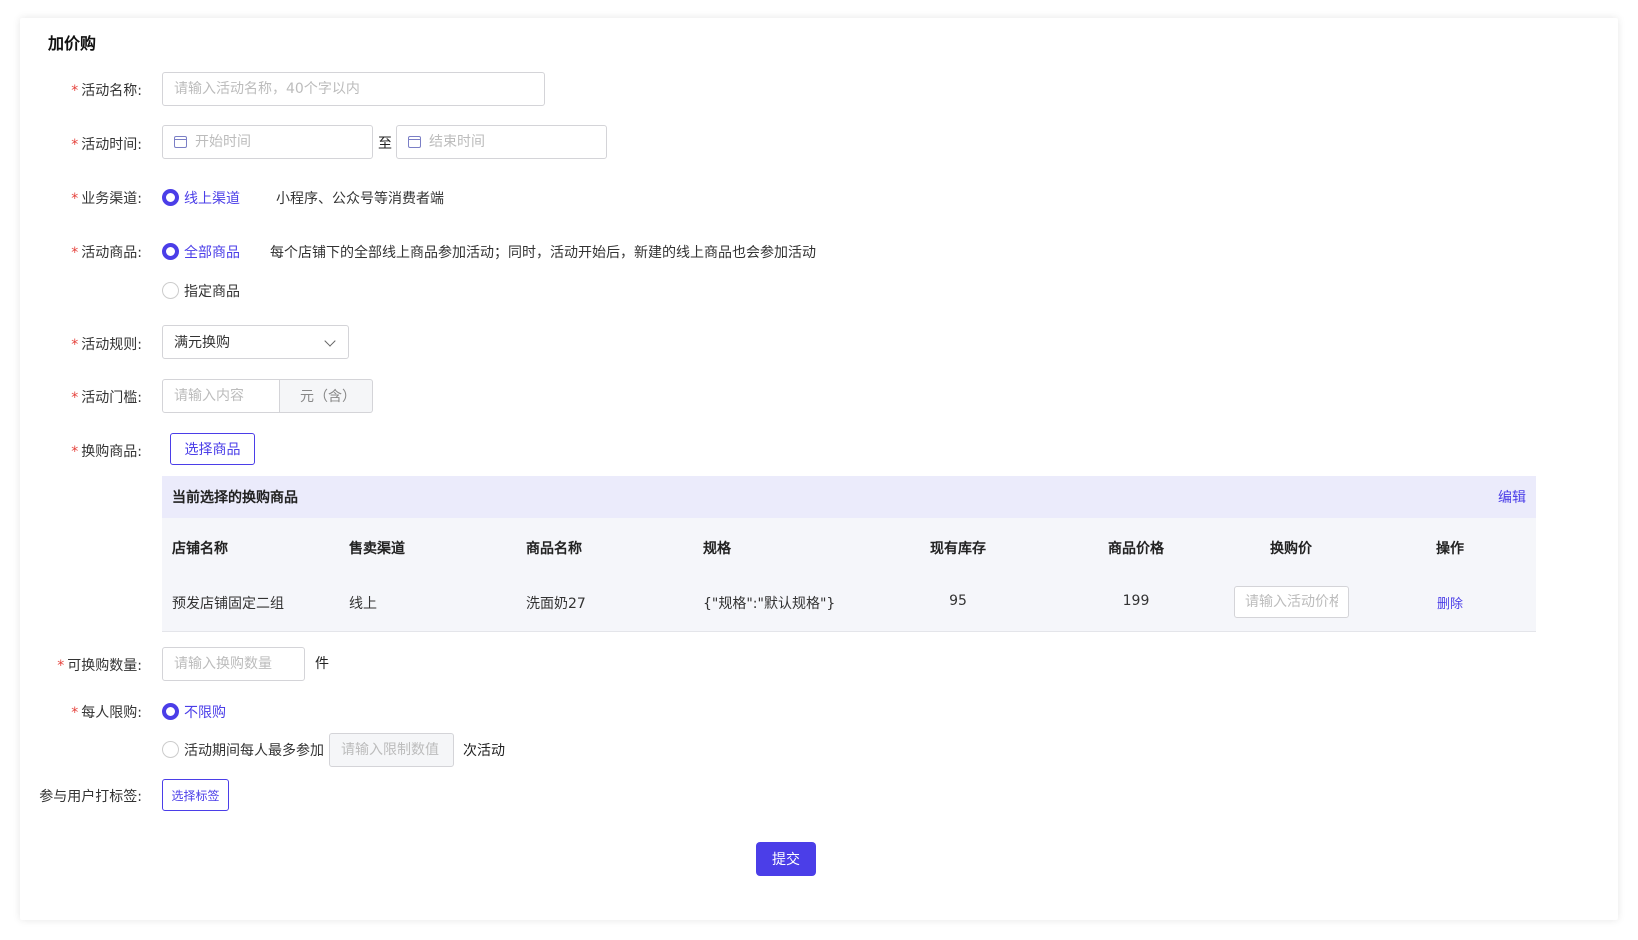 The width and height of the screenshot is (1638, 940). Describe the element at coordinates (212, 198) in the screenshot. I see `channel-online-label: 线上渠道` at that location.